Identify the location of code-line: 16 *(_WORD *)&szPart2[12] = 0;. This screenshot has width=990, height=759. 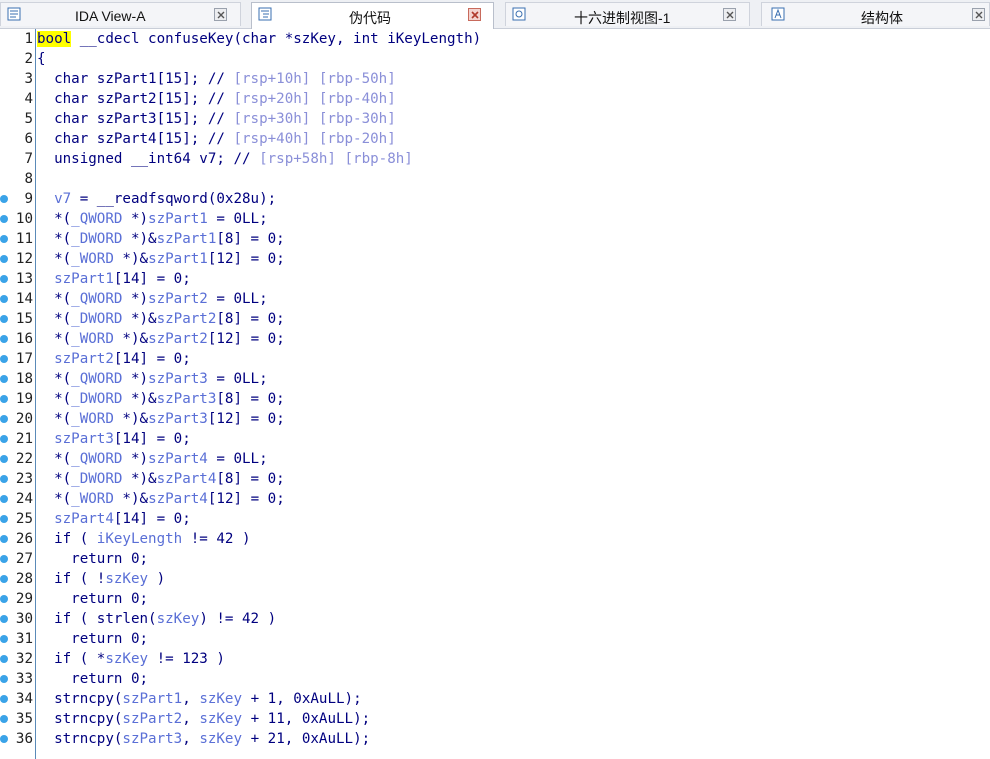
(495, 339).